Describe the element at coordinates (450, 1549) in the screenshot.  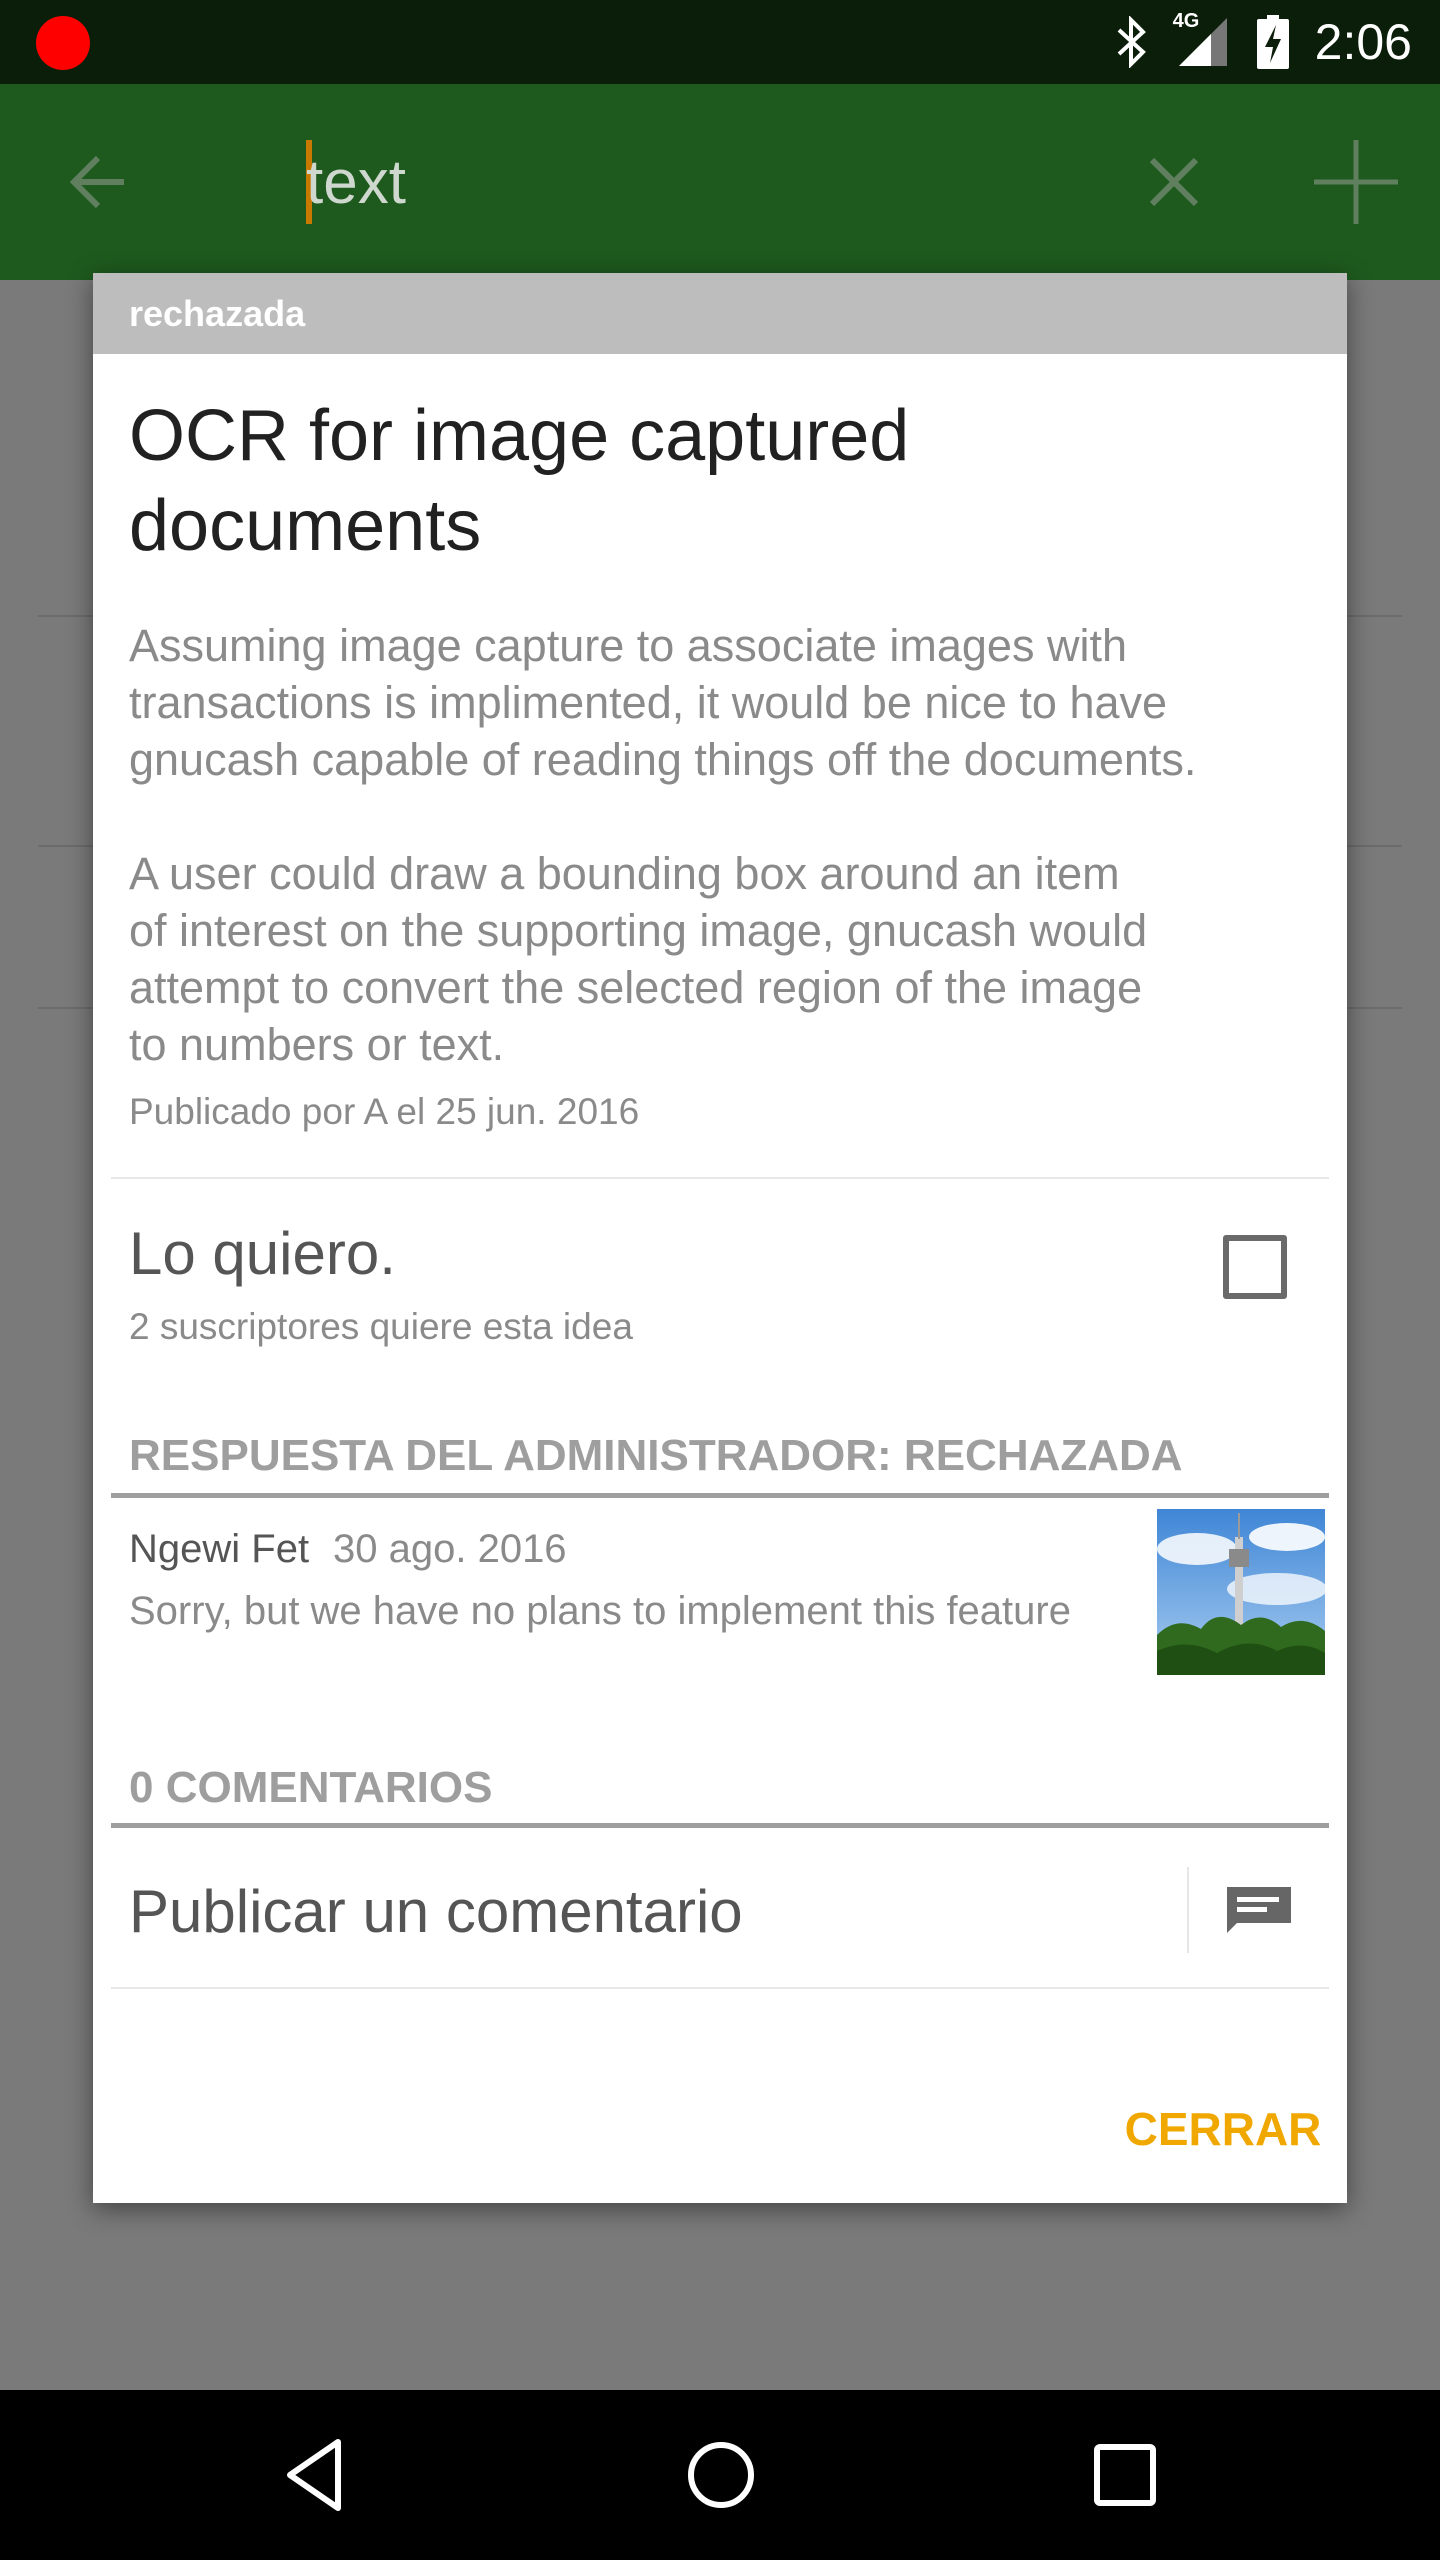
I see `admin-response-date: 30 ago. 2016` at that location.